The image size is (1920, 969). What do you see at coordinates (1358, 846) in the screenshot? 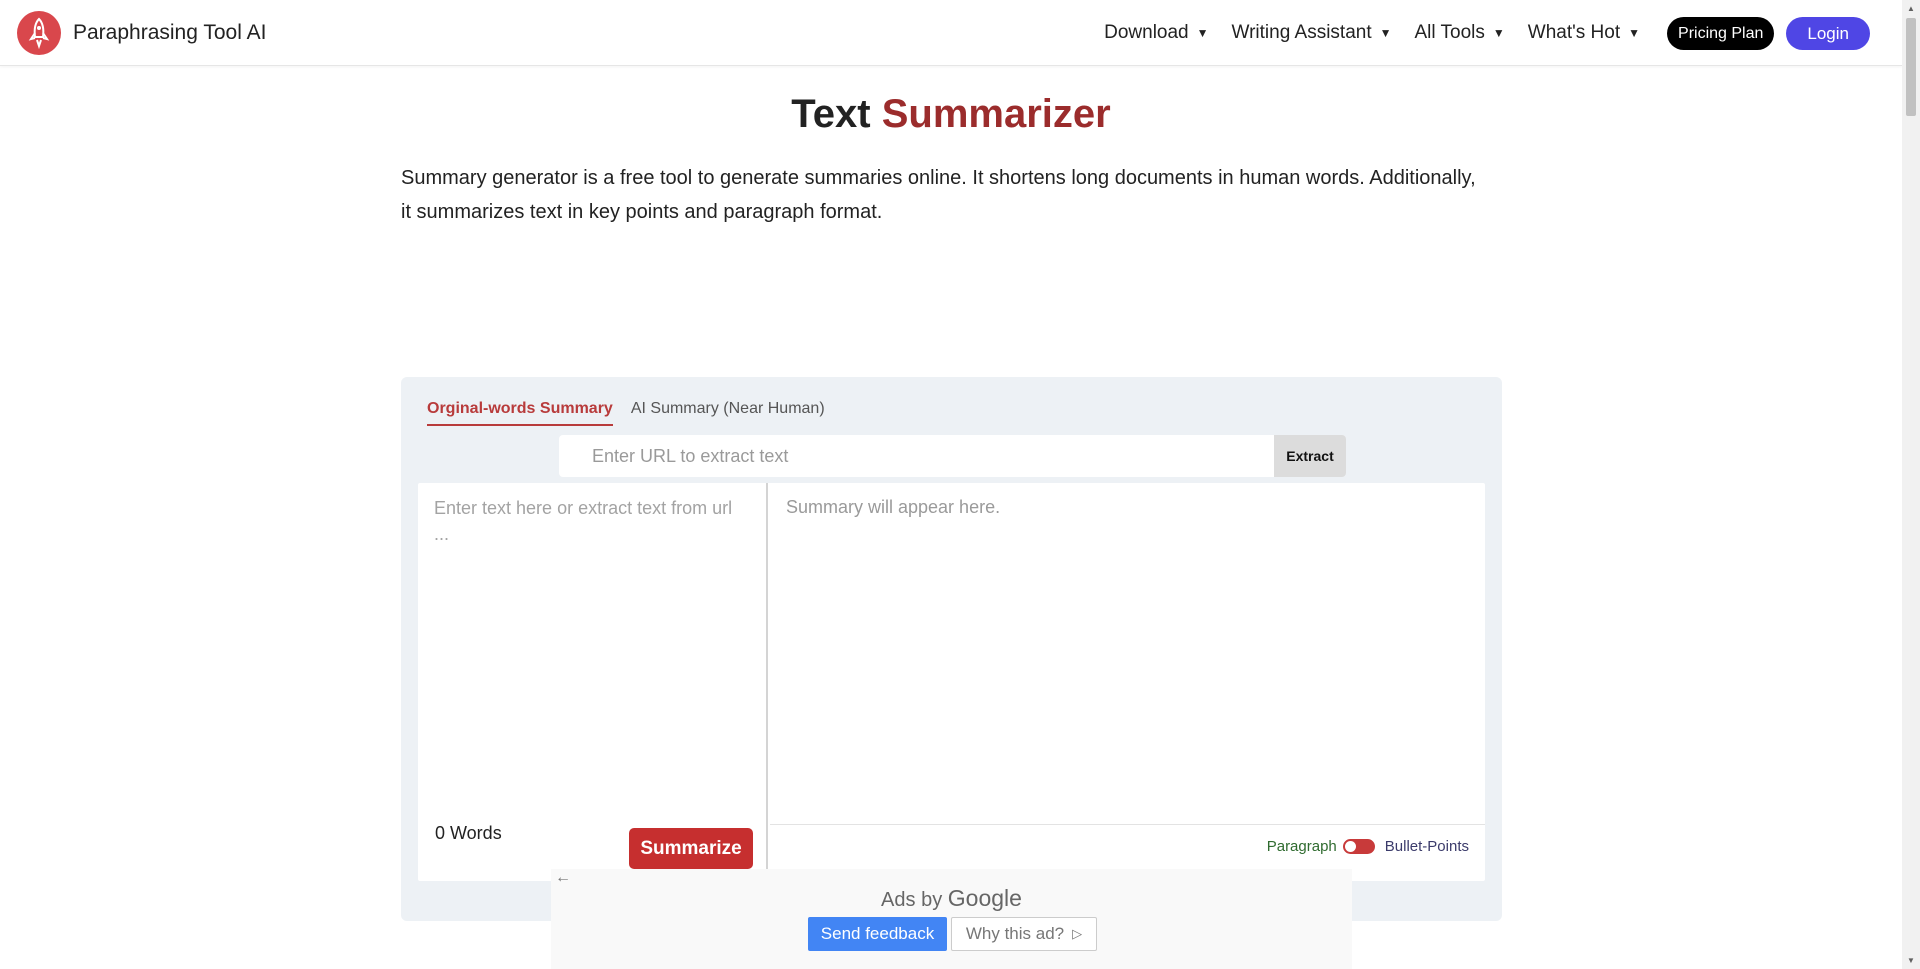
I see `format-toggle-switch` at bounding box center [1358, 846].